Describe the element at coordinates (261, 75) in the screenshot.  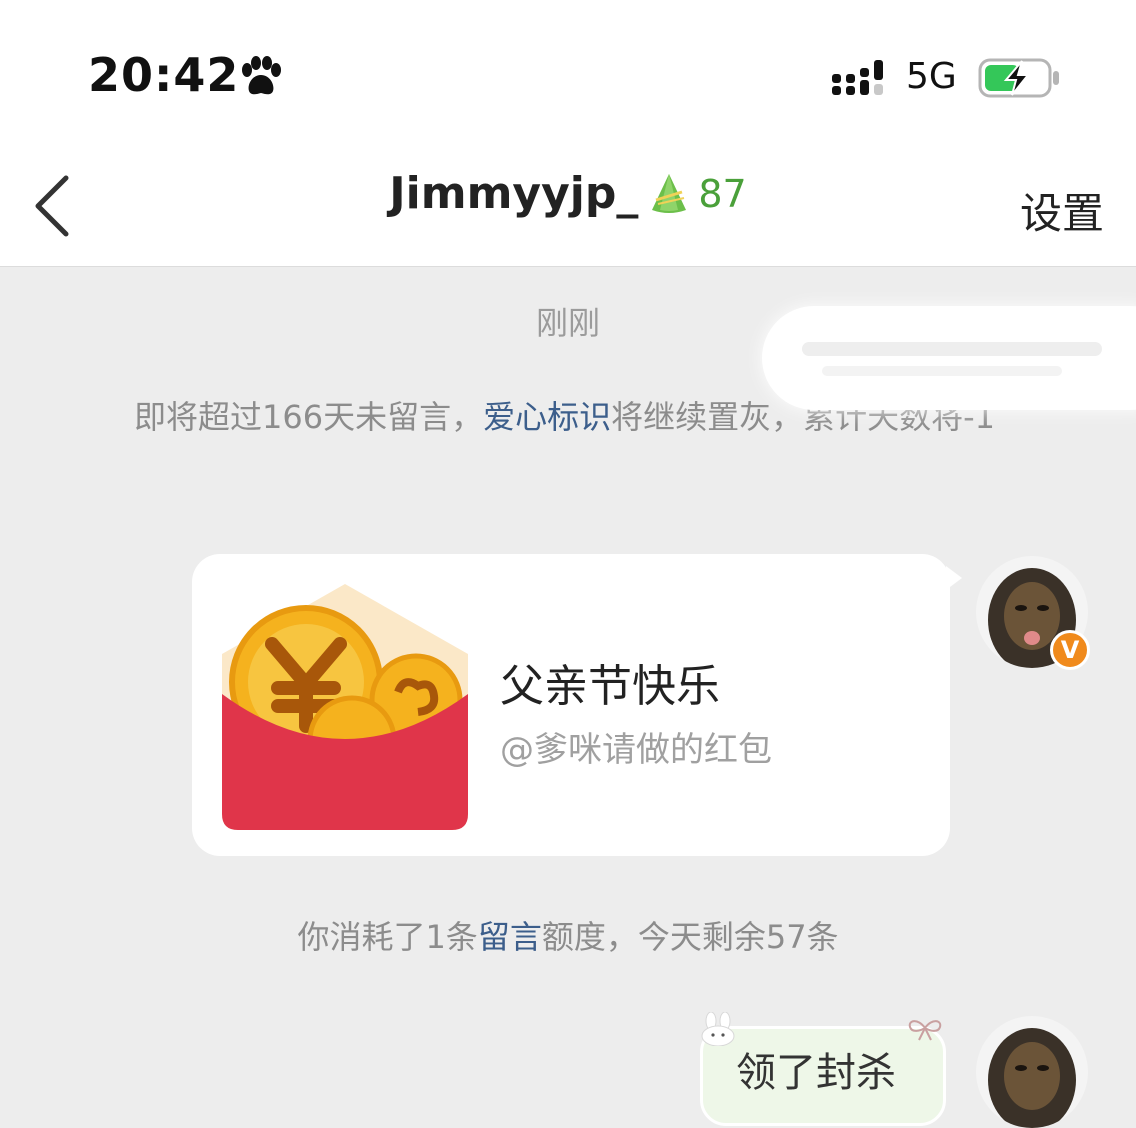
I see `paw-icon` at that location.